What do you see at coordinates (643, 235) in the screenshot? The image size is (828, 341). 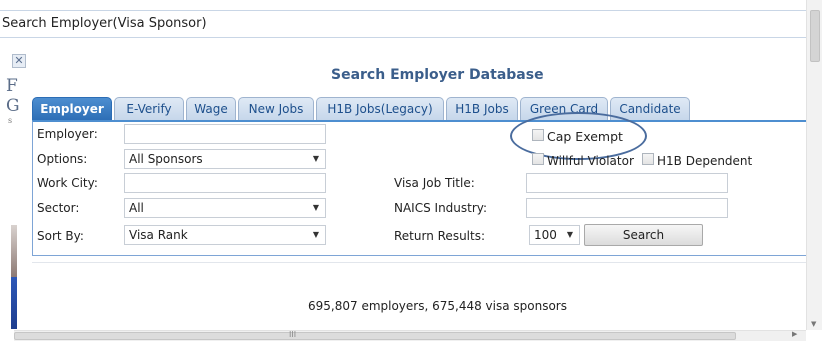 I see `search-button: Search` at bounding box center [643, 235].